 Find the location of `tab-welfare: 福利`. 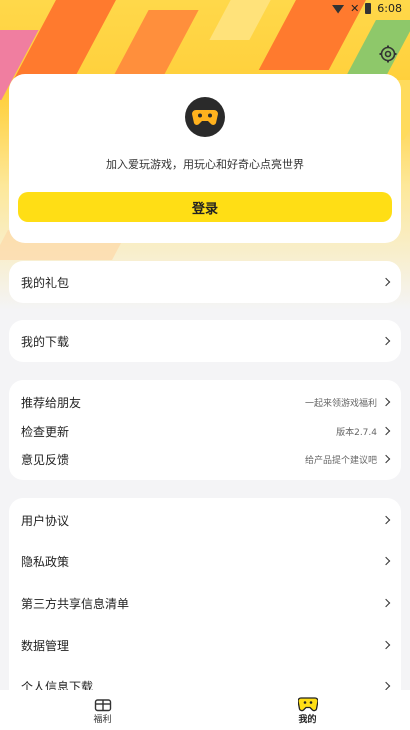

tab-welfare: 福利 is located at coordinates (102, 710).